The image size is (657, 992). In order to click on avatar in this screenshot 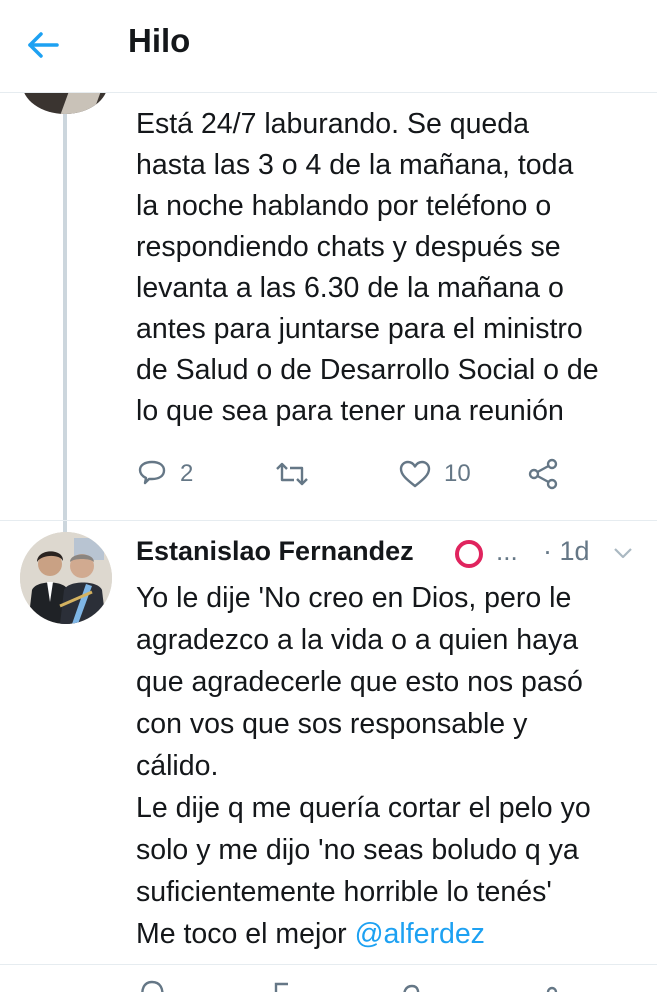, I will do `click(66, 578)`.